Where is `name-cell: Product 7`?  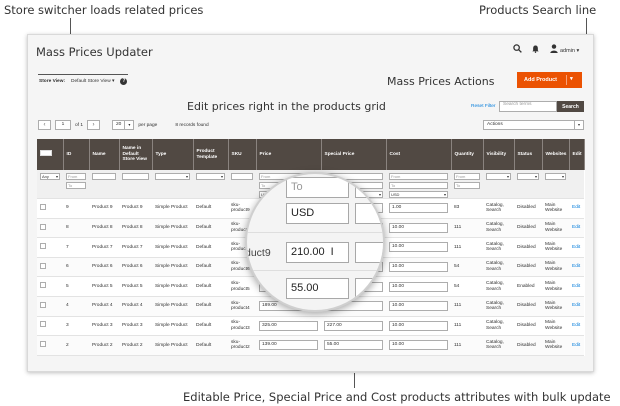
name-cell: Product 7 is located at coordinates (104, 247).